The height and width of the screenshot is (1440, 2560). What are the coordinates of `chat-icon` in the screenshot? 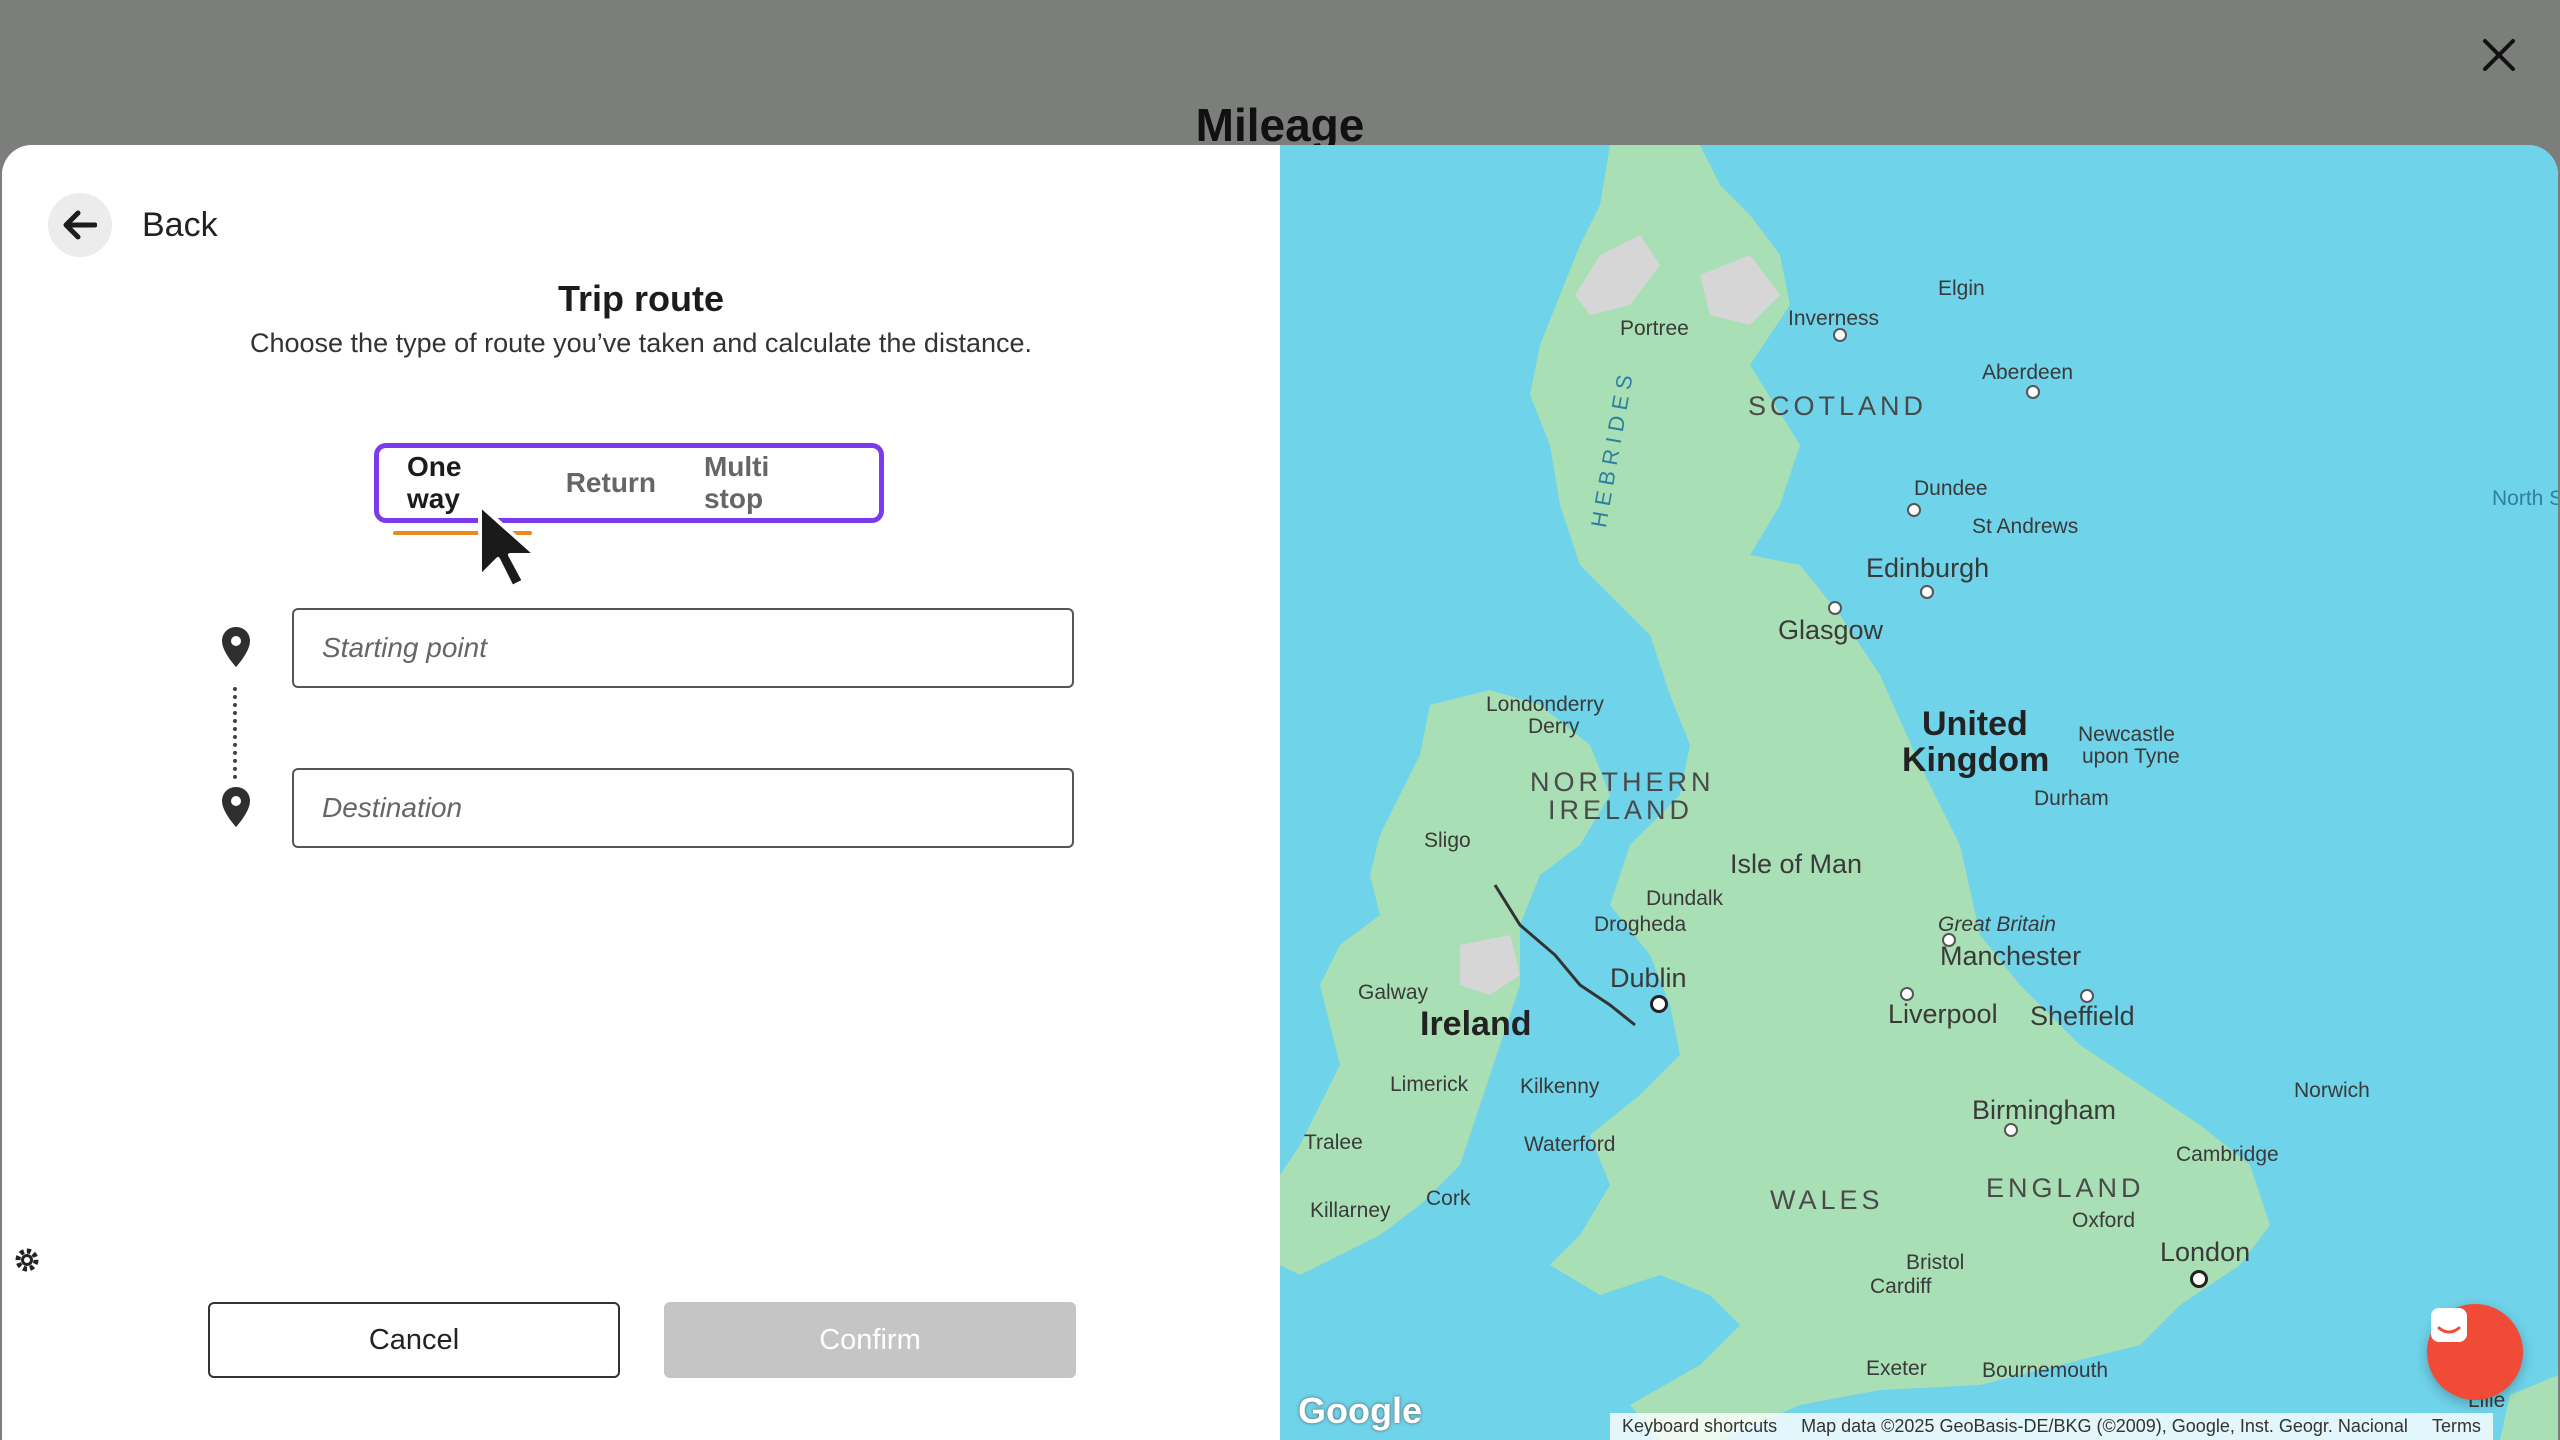 It's located at (2449, 1325).